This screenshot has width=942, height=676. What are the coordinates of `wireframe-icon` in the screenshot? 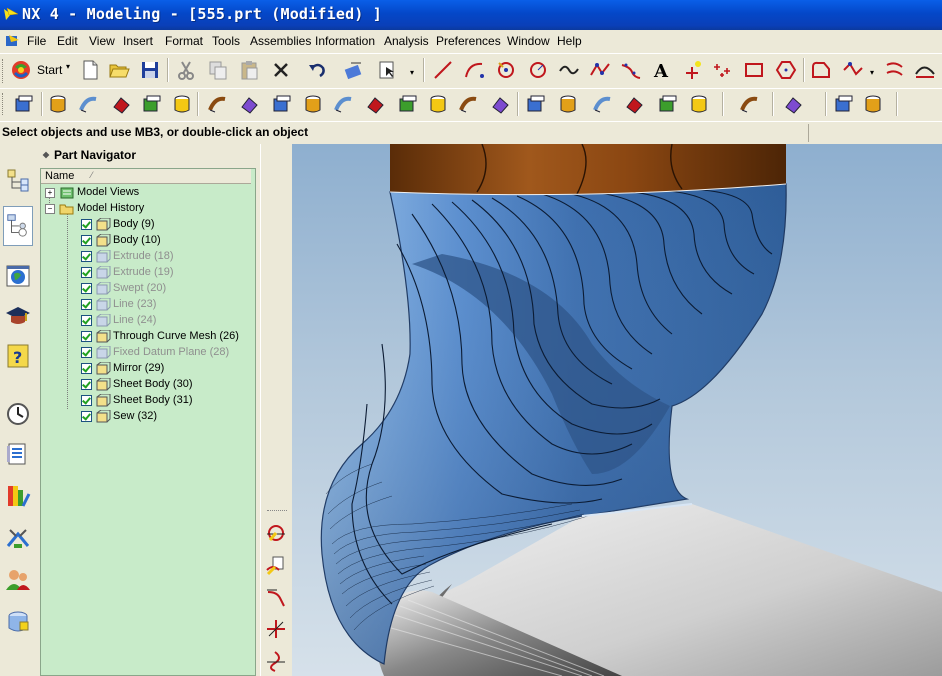 It's located at (793, 104).